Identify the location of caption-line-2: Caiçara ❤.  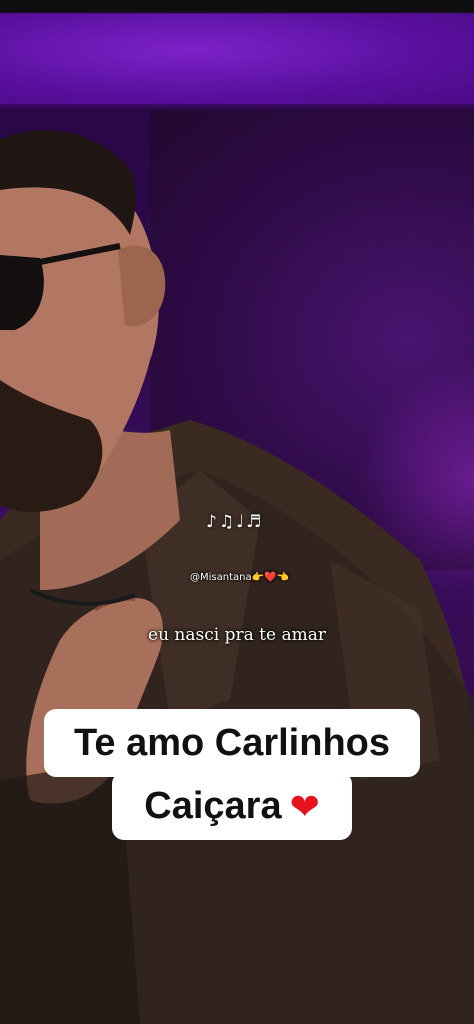
(232, 806).